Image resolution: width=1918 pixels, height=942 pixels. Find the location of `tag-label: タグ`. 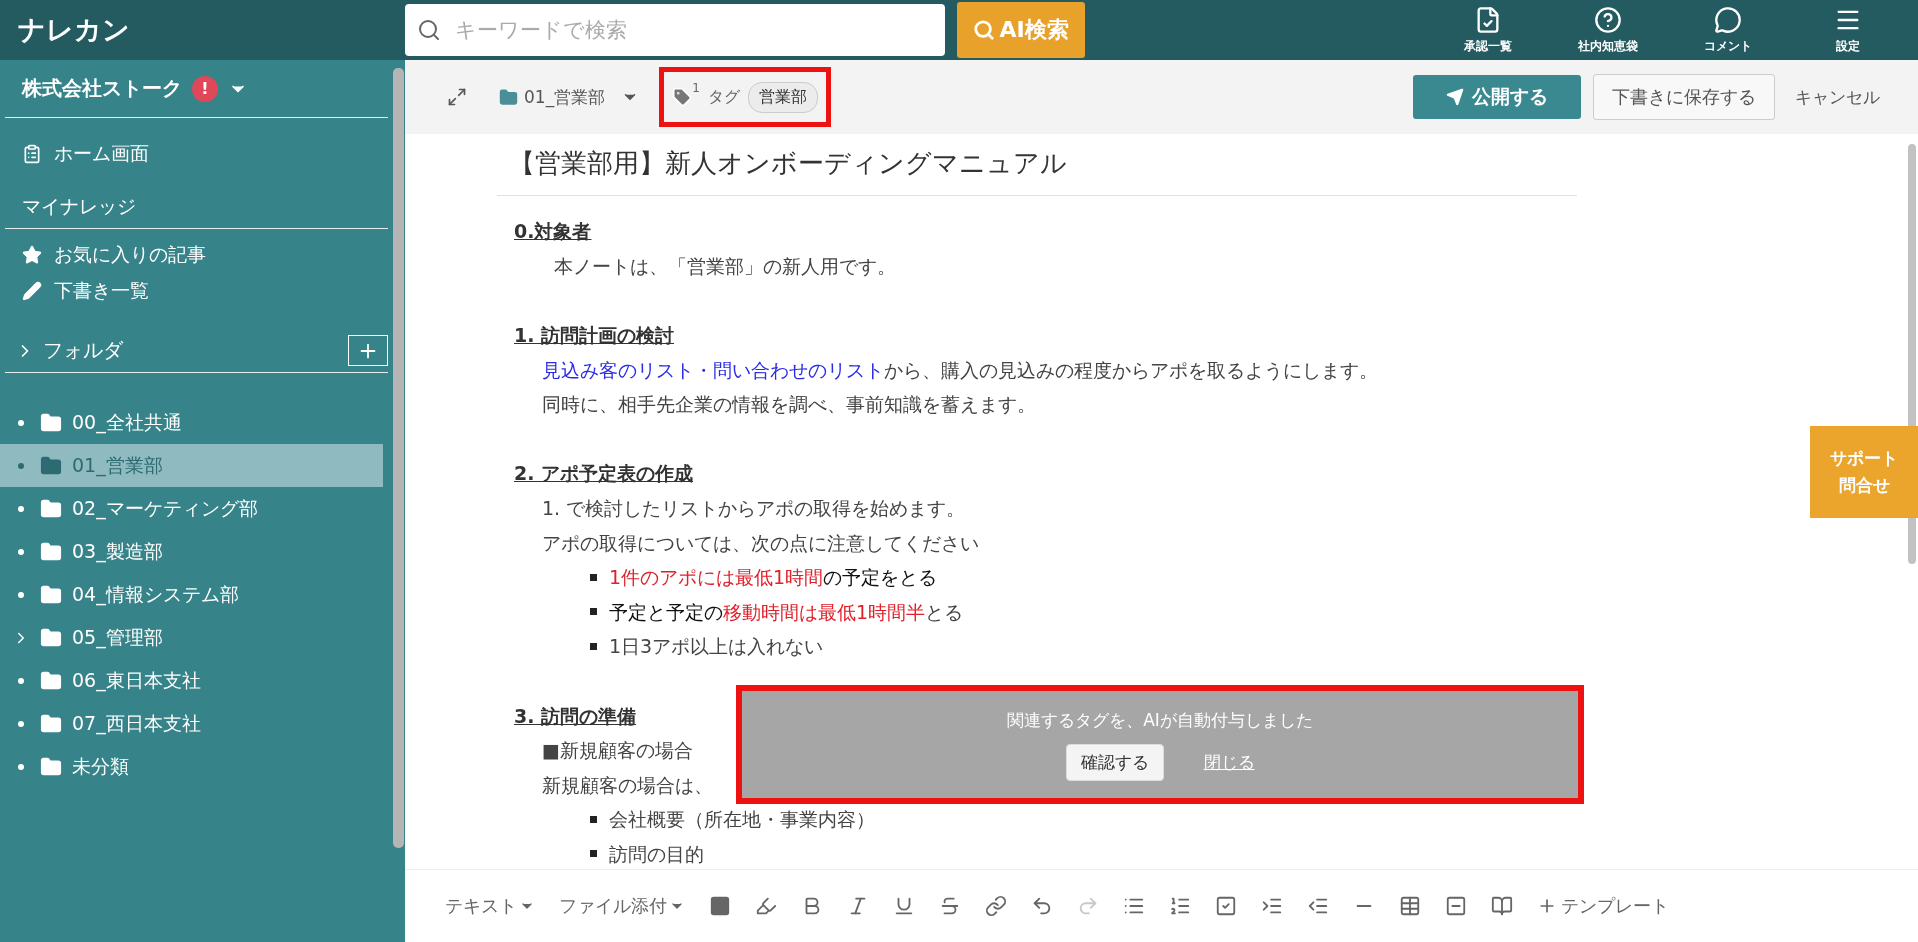

tag-label: タグ is located at coordinates (723, 97).